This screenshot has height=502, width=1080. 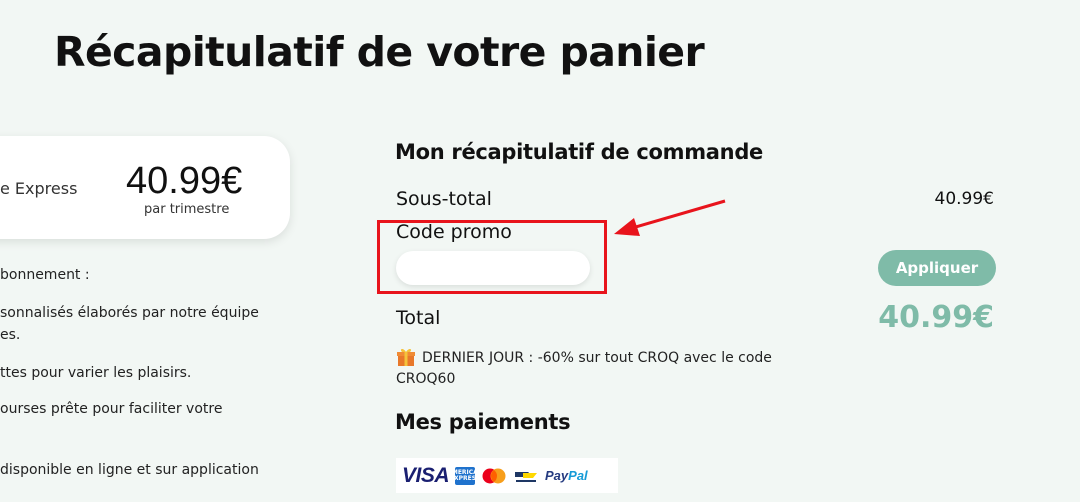 What do you see at coordinates (426, 475) in the screenshot?
I see `visa-logo: VISA` at bounding box center [426, 475].